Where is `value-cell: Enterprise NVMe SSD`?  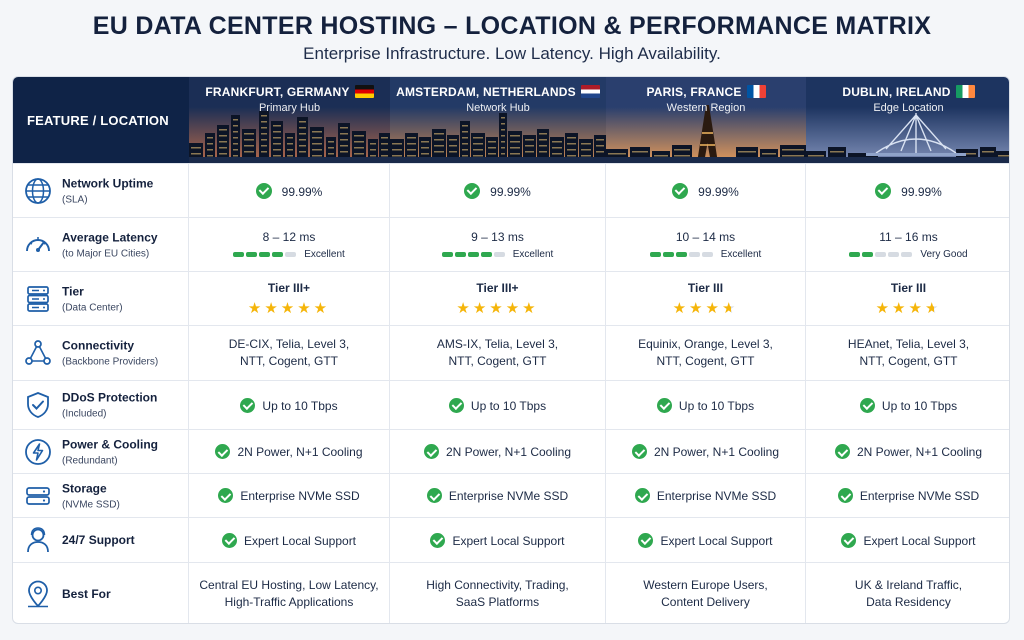
value-cell: Enterprise NVMe SSD is located at coordinates (706, 495).